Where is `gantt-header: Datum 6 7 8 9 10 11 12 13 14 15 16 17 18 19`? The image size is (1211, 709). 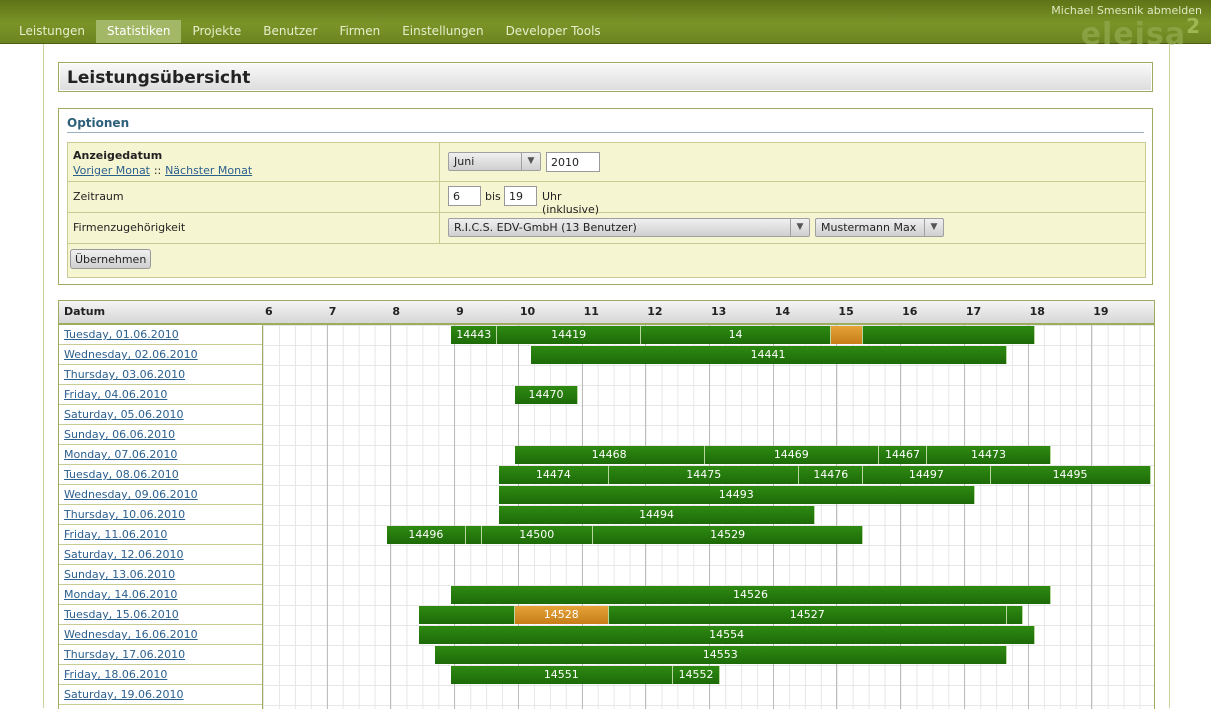
gantt-header: Datum 6 7 8 9 10 11 12 13 14 15 16 17 18 19 is located at coordinates (606, 313).